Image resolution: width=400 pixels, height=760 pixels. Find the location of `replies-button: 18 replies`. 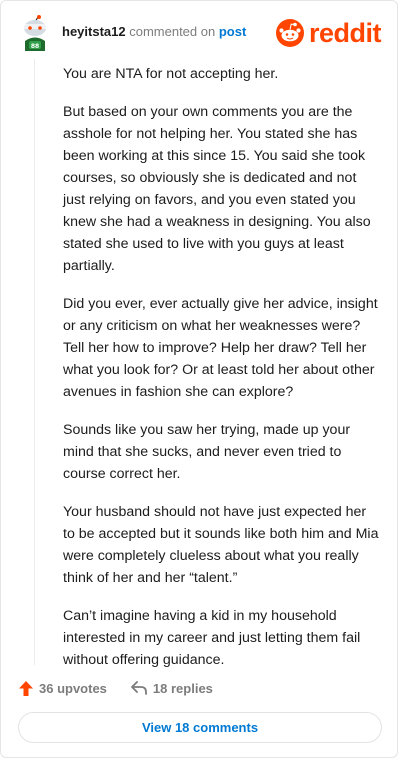

replies-button: 18 replies is located at coordinates (172, 688).